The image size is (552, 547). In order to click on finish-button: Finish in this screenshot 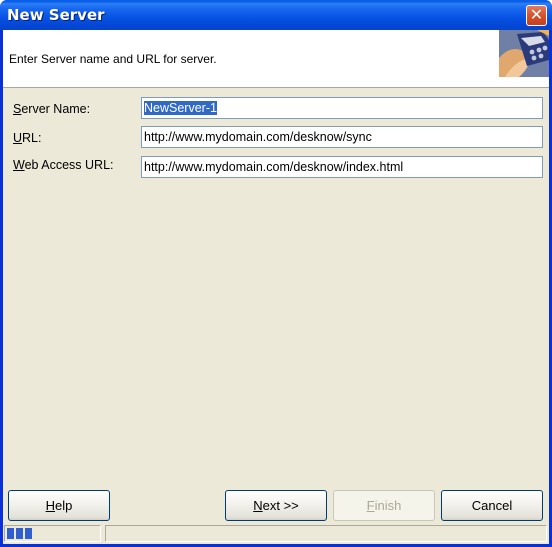, I will do `click(384, 505)`.